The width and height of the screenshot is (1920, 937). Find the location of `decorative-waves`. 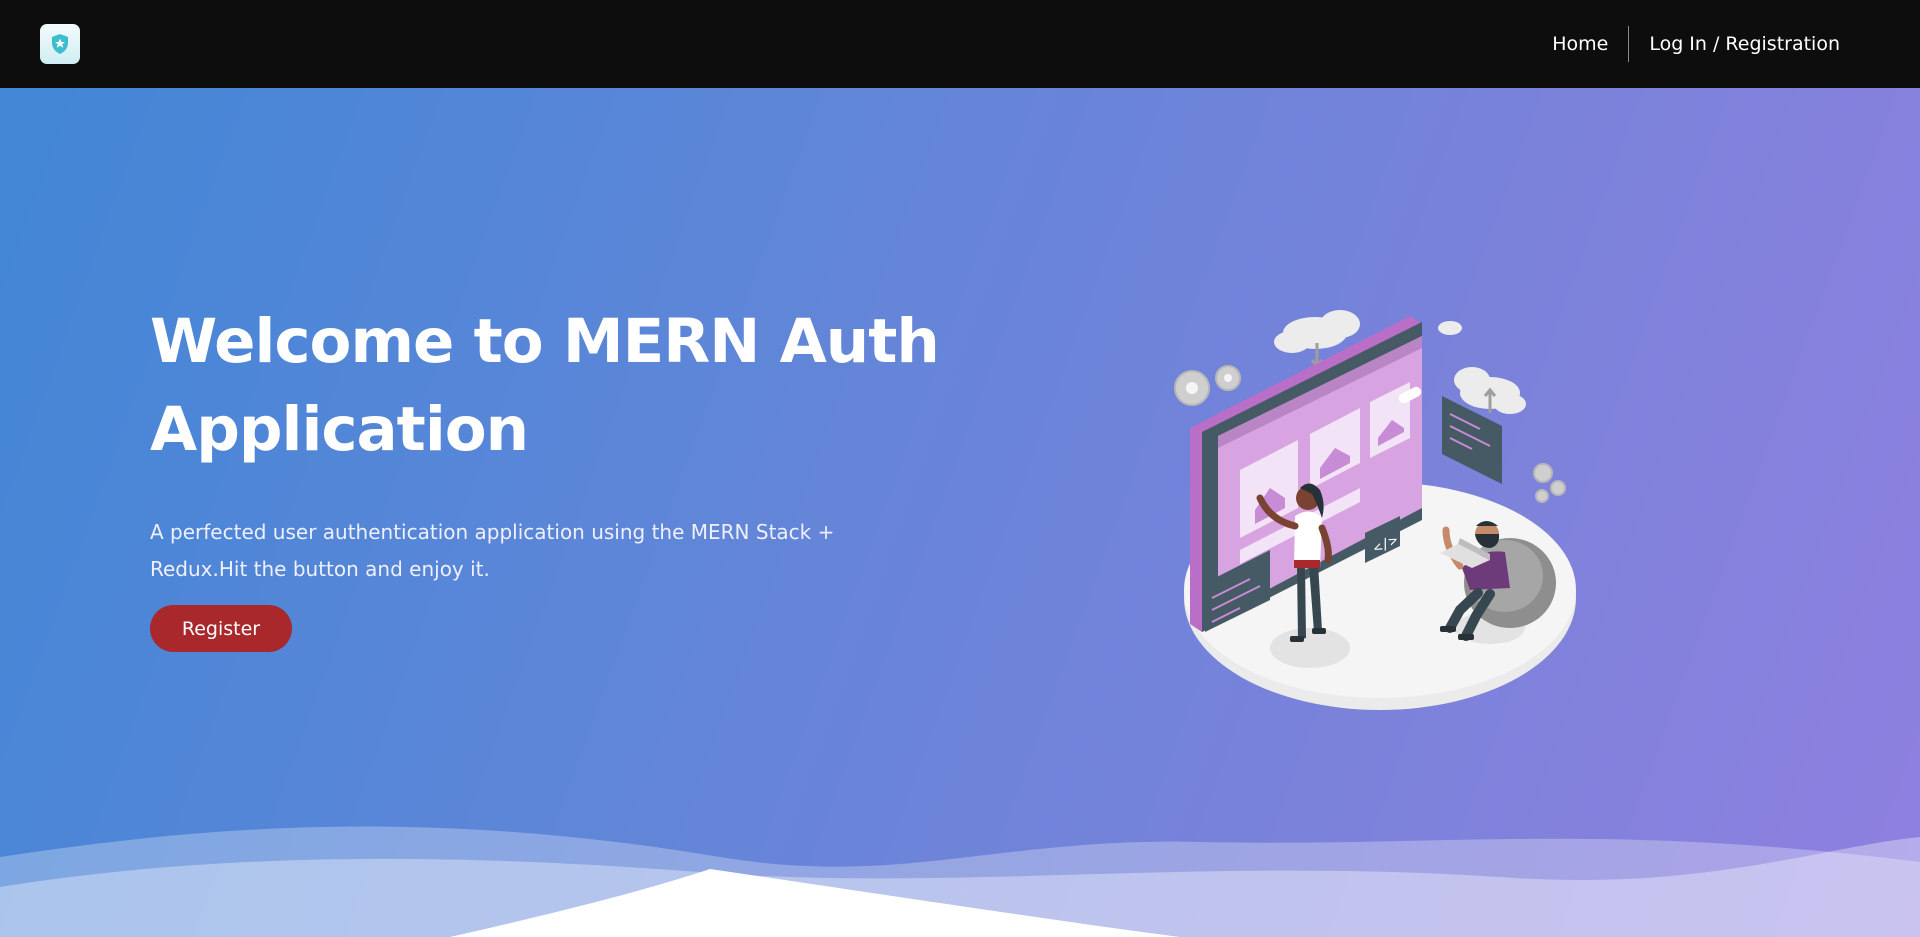

decorative-waves is located at coordinates (960, 881).